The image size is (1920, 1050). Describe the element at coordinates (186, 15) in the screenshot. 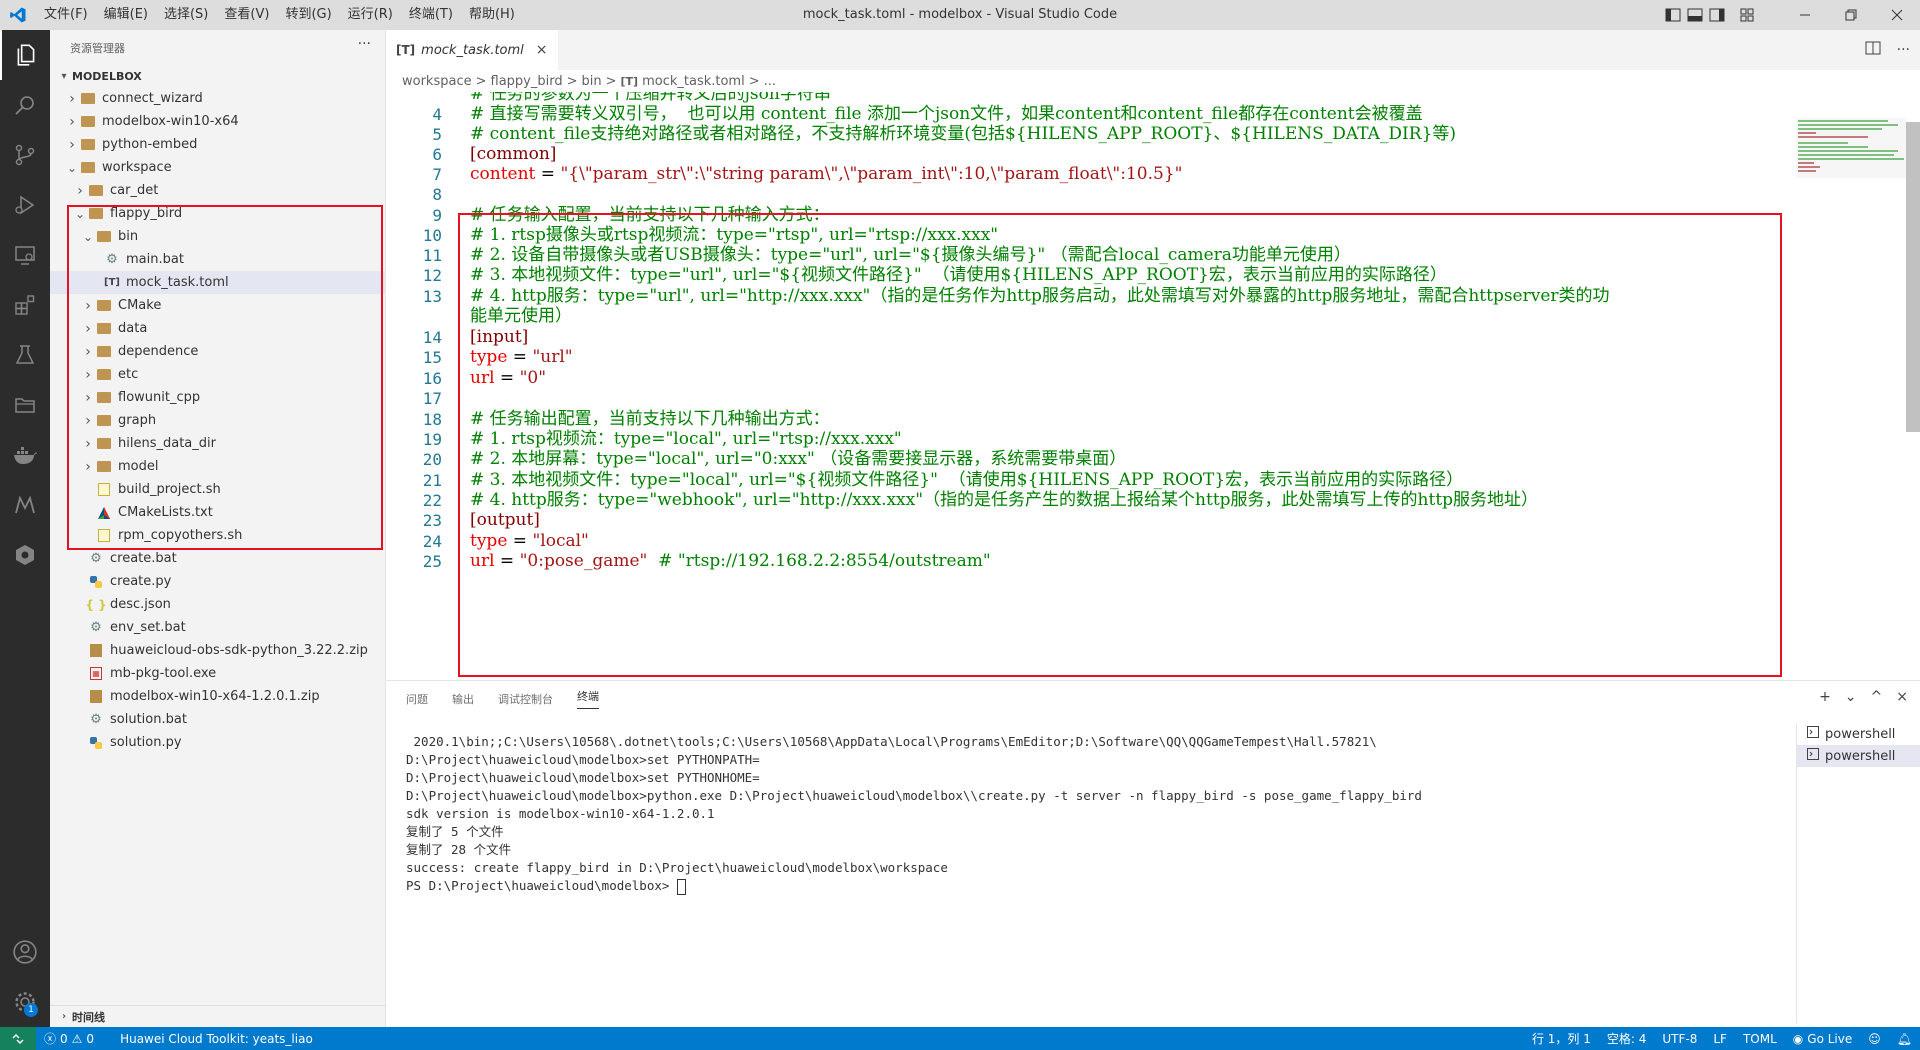

I see `menu-item: 选择(S)` at that location.